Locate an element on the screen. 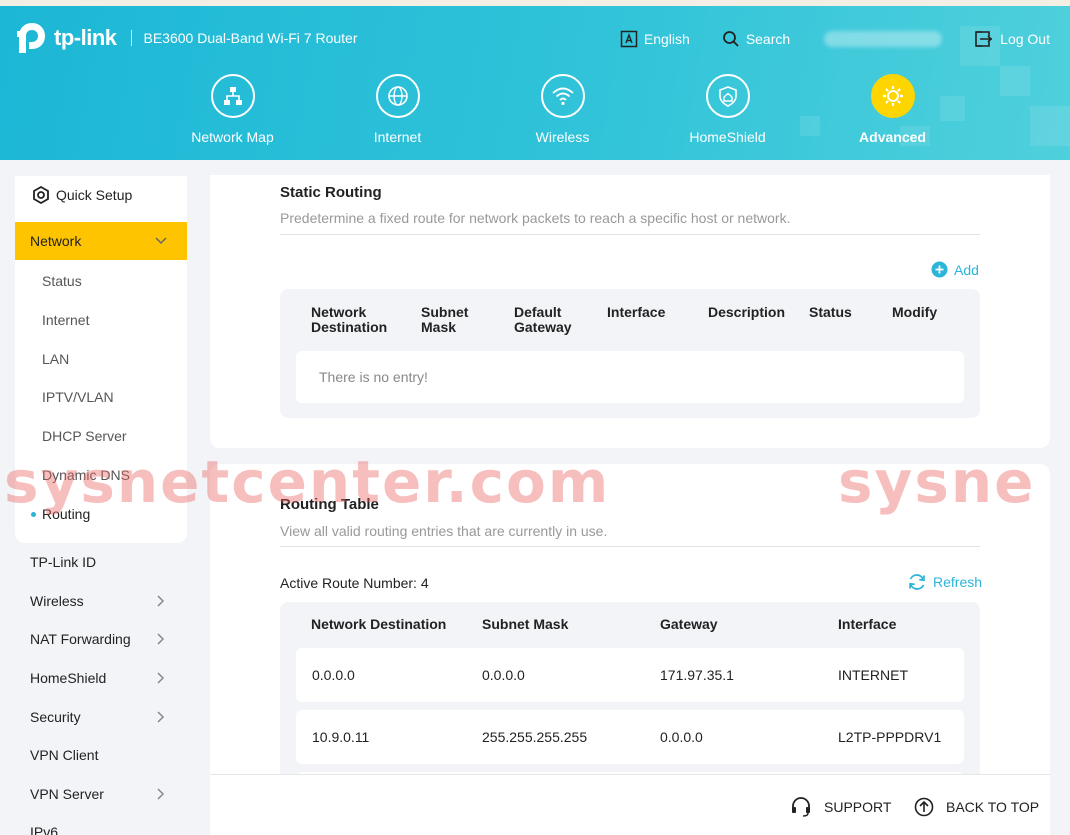  sidebar-subitem-status: Status is located at coordinates (62, 281).